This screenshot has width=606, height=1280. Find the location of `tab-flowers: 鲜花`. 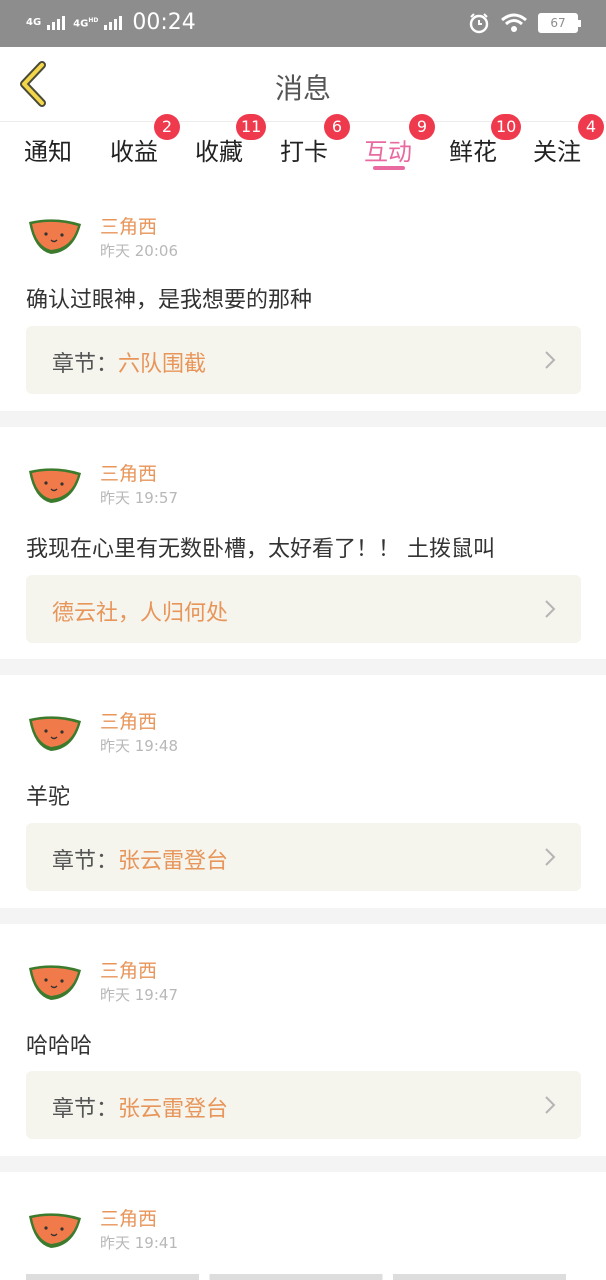

tab-flowers: 鲜花 is located at coordinates (473, 149).